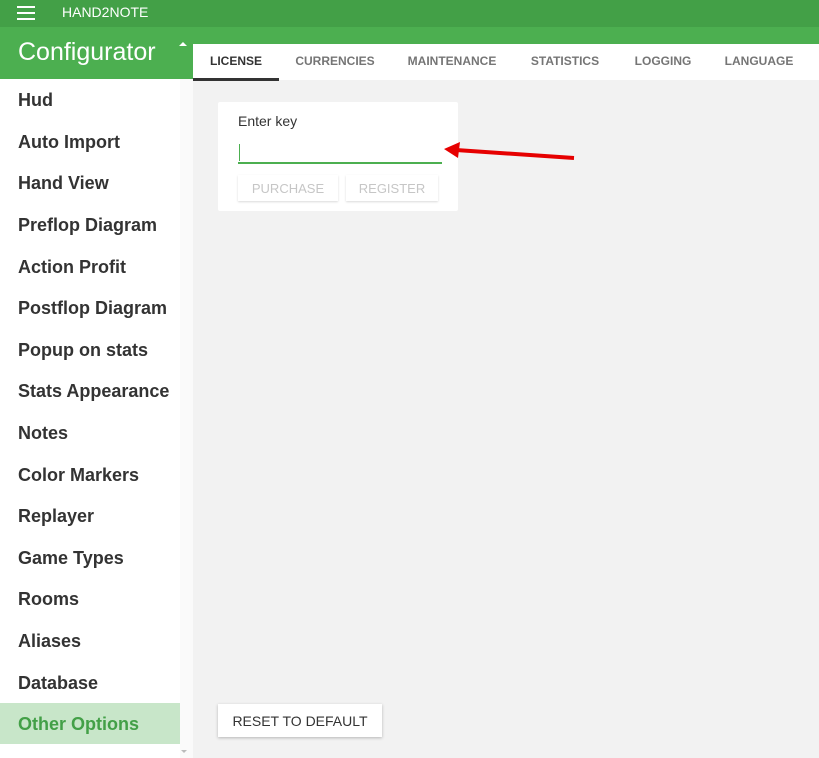 This screenshot has height=758, width=819. Describe the element at coordinates (186, 418) in the screenshot. I see `sidebar-scrollbar` at that location.